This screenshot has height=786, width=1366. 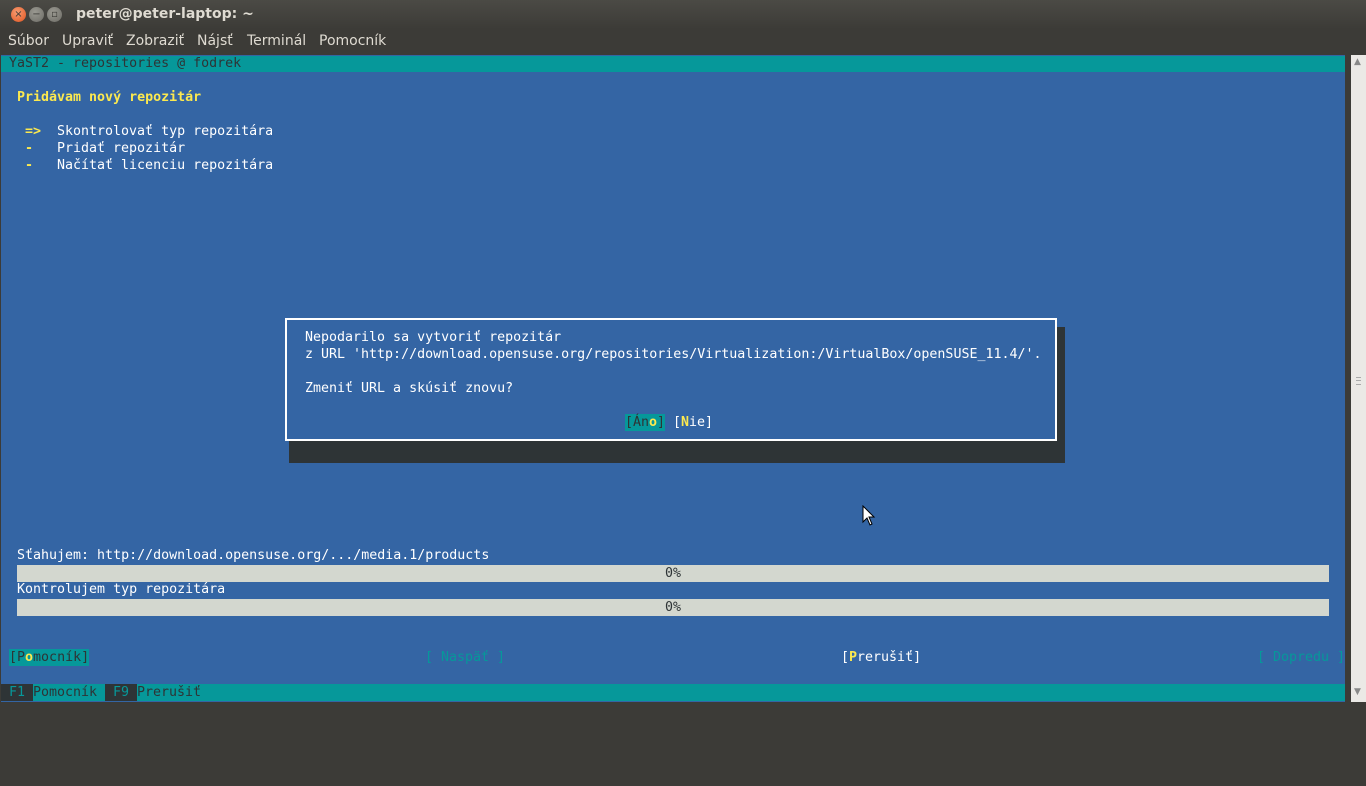 I want to click on terminal-scrollbar: ▲ ▼, so click(x=1358, y=378).